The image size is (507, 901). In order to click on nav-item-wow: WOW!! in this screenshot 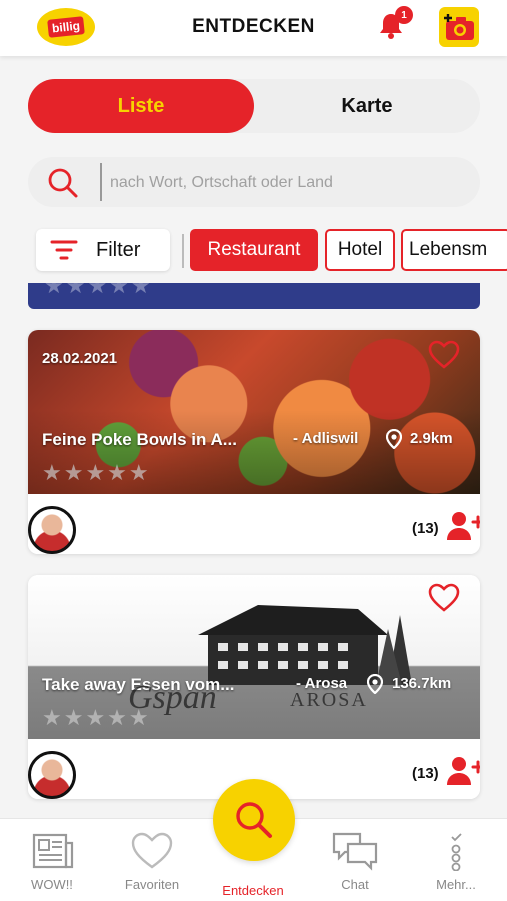, I will do `click(52, 860)`.